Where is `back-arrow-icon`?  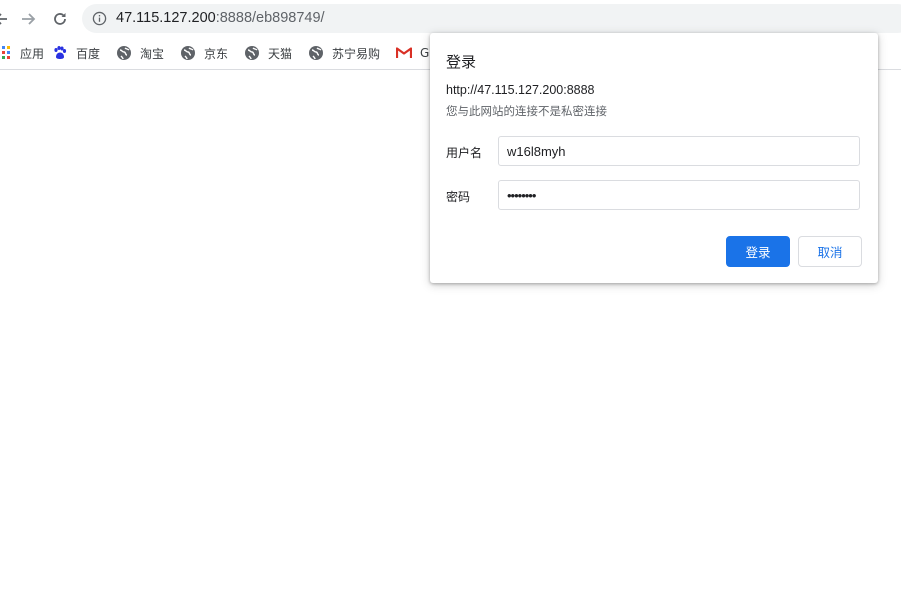
back-arrow-icon is located at coordinates (3, 19).